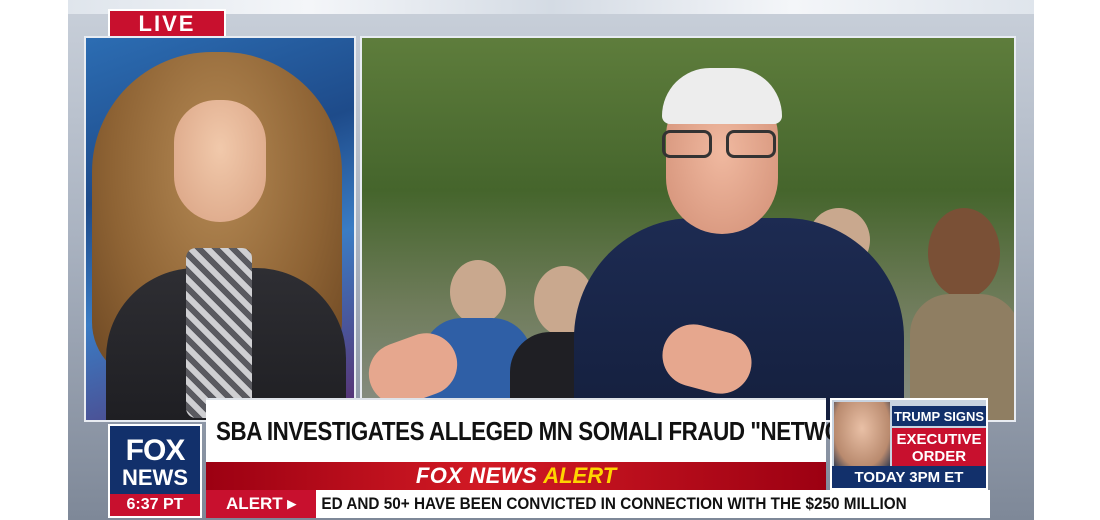  I want to click on logo-news: NEWS, so click(155, 477).